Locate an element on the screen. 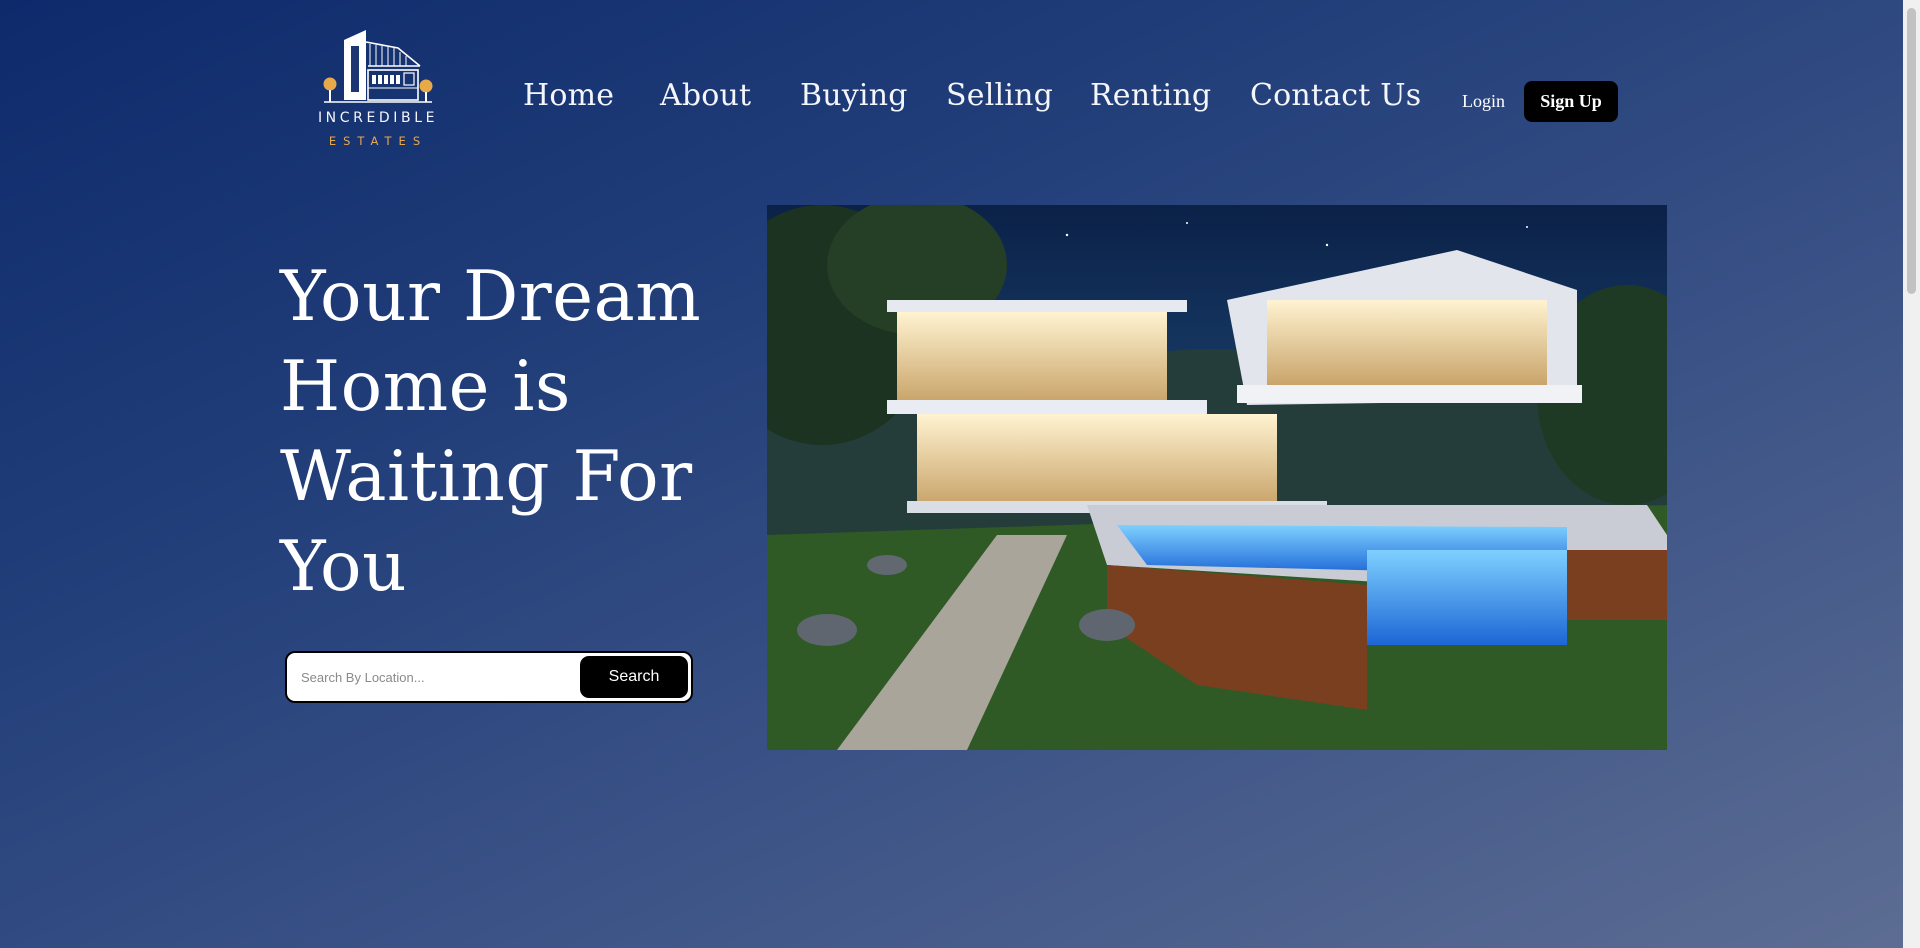 This screenshot has height=948, width=1920. location-search-input is located at coordinates (436, 677).